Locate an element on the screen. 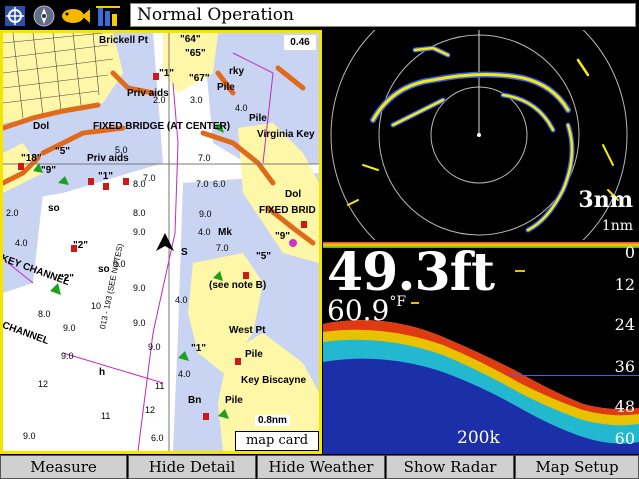 This screenshot has width=639, height=479. map-label-q9b: "9" is located at coordinates (283, 236).